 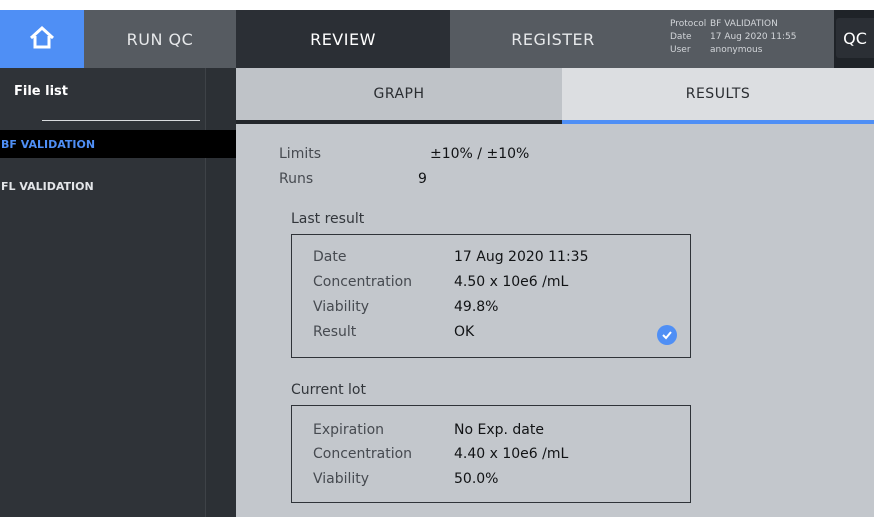 What do you see at coordinates (335, 332) in the screenshot?
I see `last-result-label: Result` at bounding box center [335, 332].